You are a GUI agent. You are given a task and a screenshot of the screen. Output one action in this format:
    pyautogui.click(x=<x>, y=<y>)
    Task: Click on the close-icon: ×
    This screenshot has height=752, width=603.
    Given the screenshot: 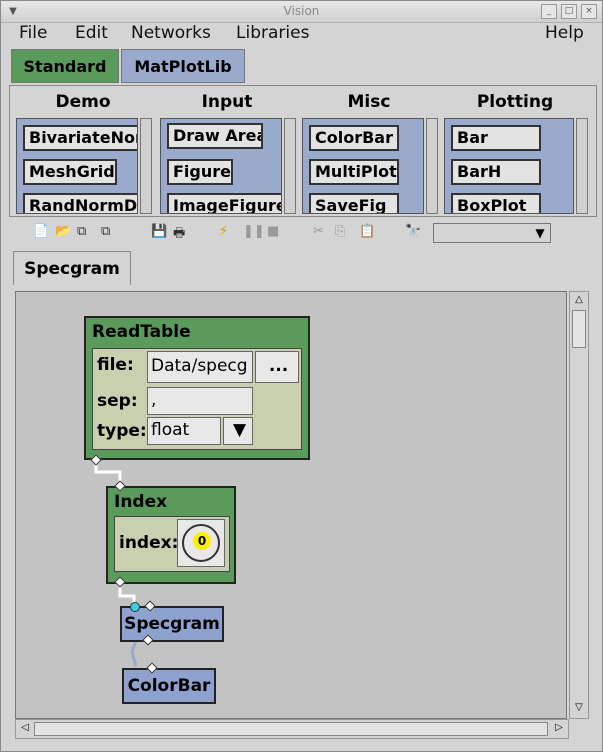 What is the action you would take?
    pyautogui.click(x=589, y=11)
    